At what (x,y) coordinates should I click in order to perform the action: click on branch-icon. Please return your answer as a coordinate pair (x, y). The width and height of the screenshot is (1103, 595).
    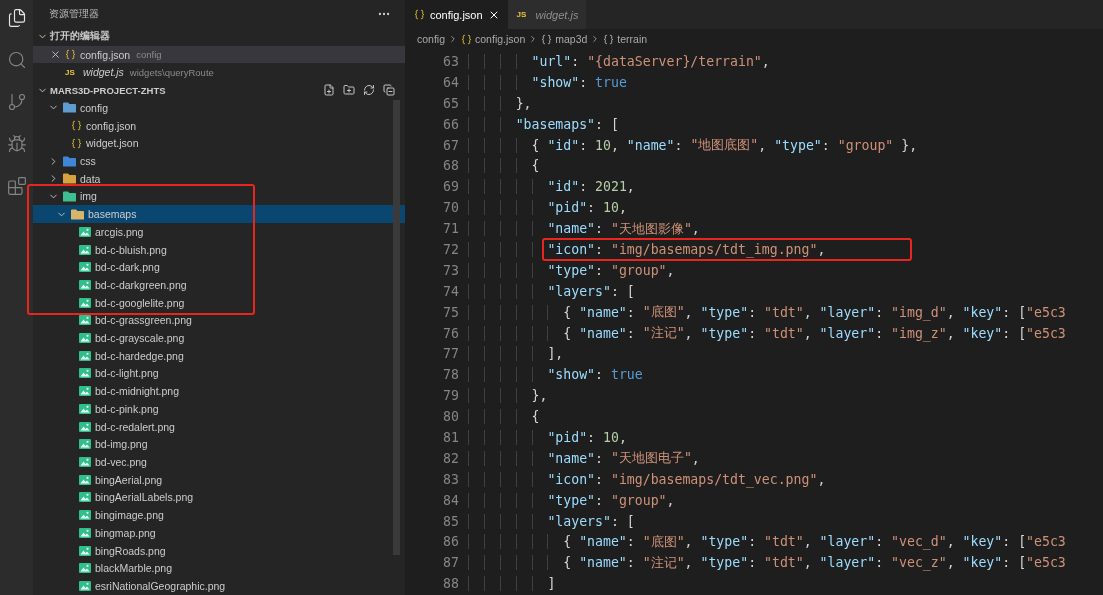
    Looking at the image, I should click on (16, 102).